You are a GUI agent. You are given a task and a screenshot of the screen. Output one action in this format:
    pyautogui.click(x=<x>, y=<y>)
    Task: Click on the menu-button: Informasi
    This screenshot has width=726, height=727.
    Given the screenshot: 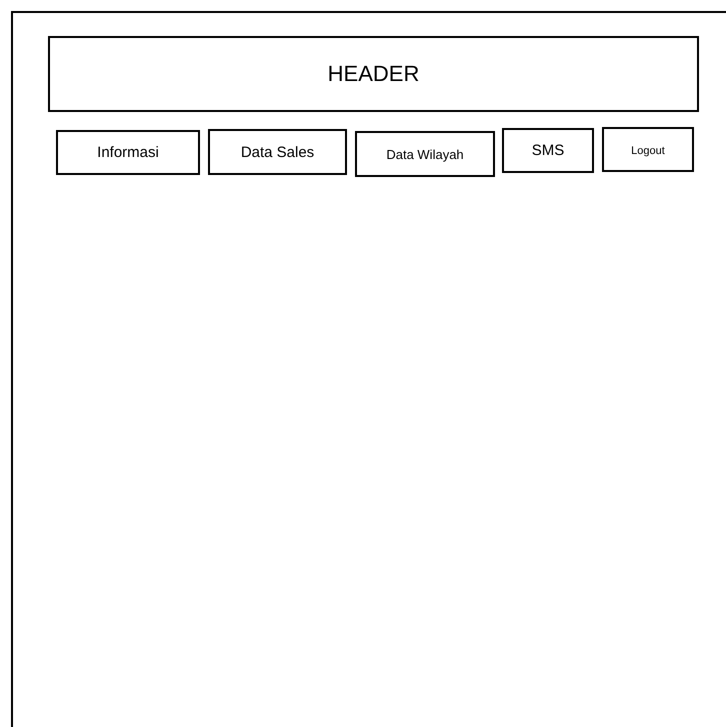 What is the action you would take?
    pyautogui.click(x=128, y=152)
    